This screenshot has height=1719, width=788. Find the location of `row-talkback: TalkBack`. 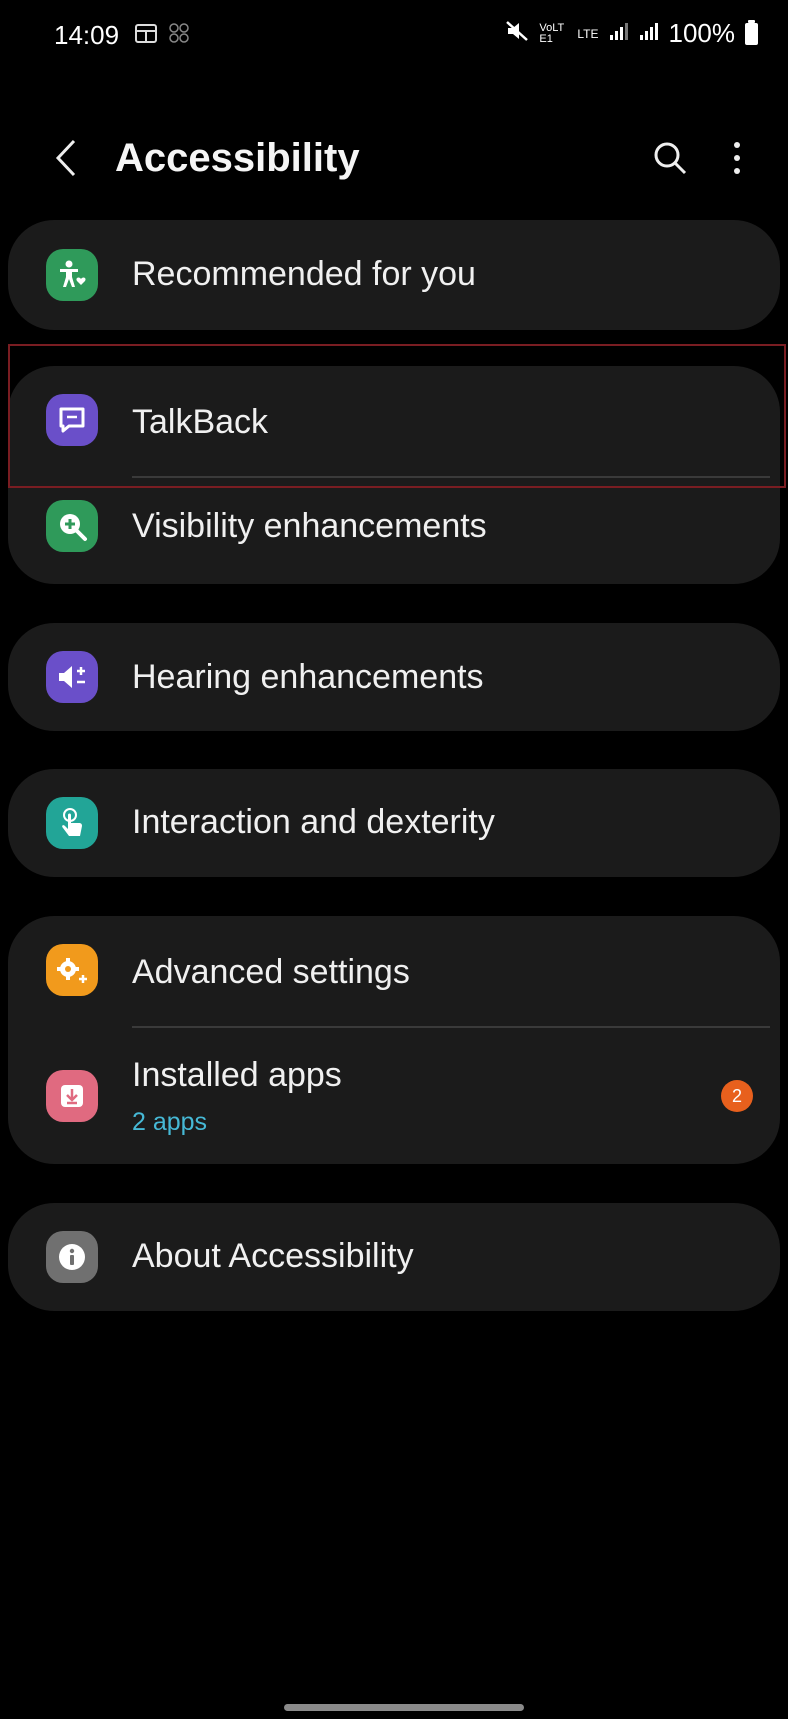

row-talkback: TalkBack is located at coordinates (394, 421).